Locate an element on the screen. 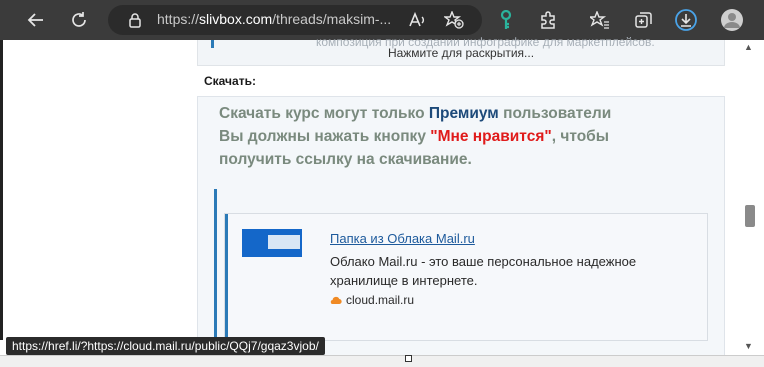  profile-icon is located at coordinates (732, 20).